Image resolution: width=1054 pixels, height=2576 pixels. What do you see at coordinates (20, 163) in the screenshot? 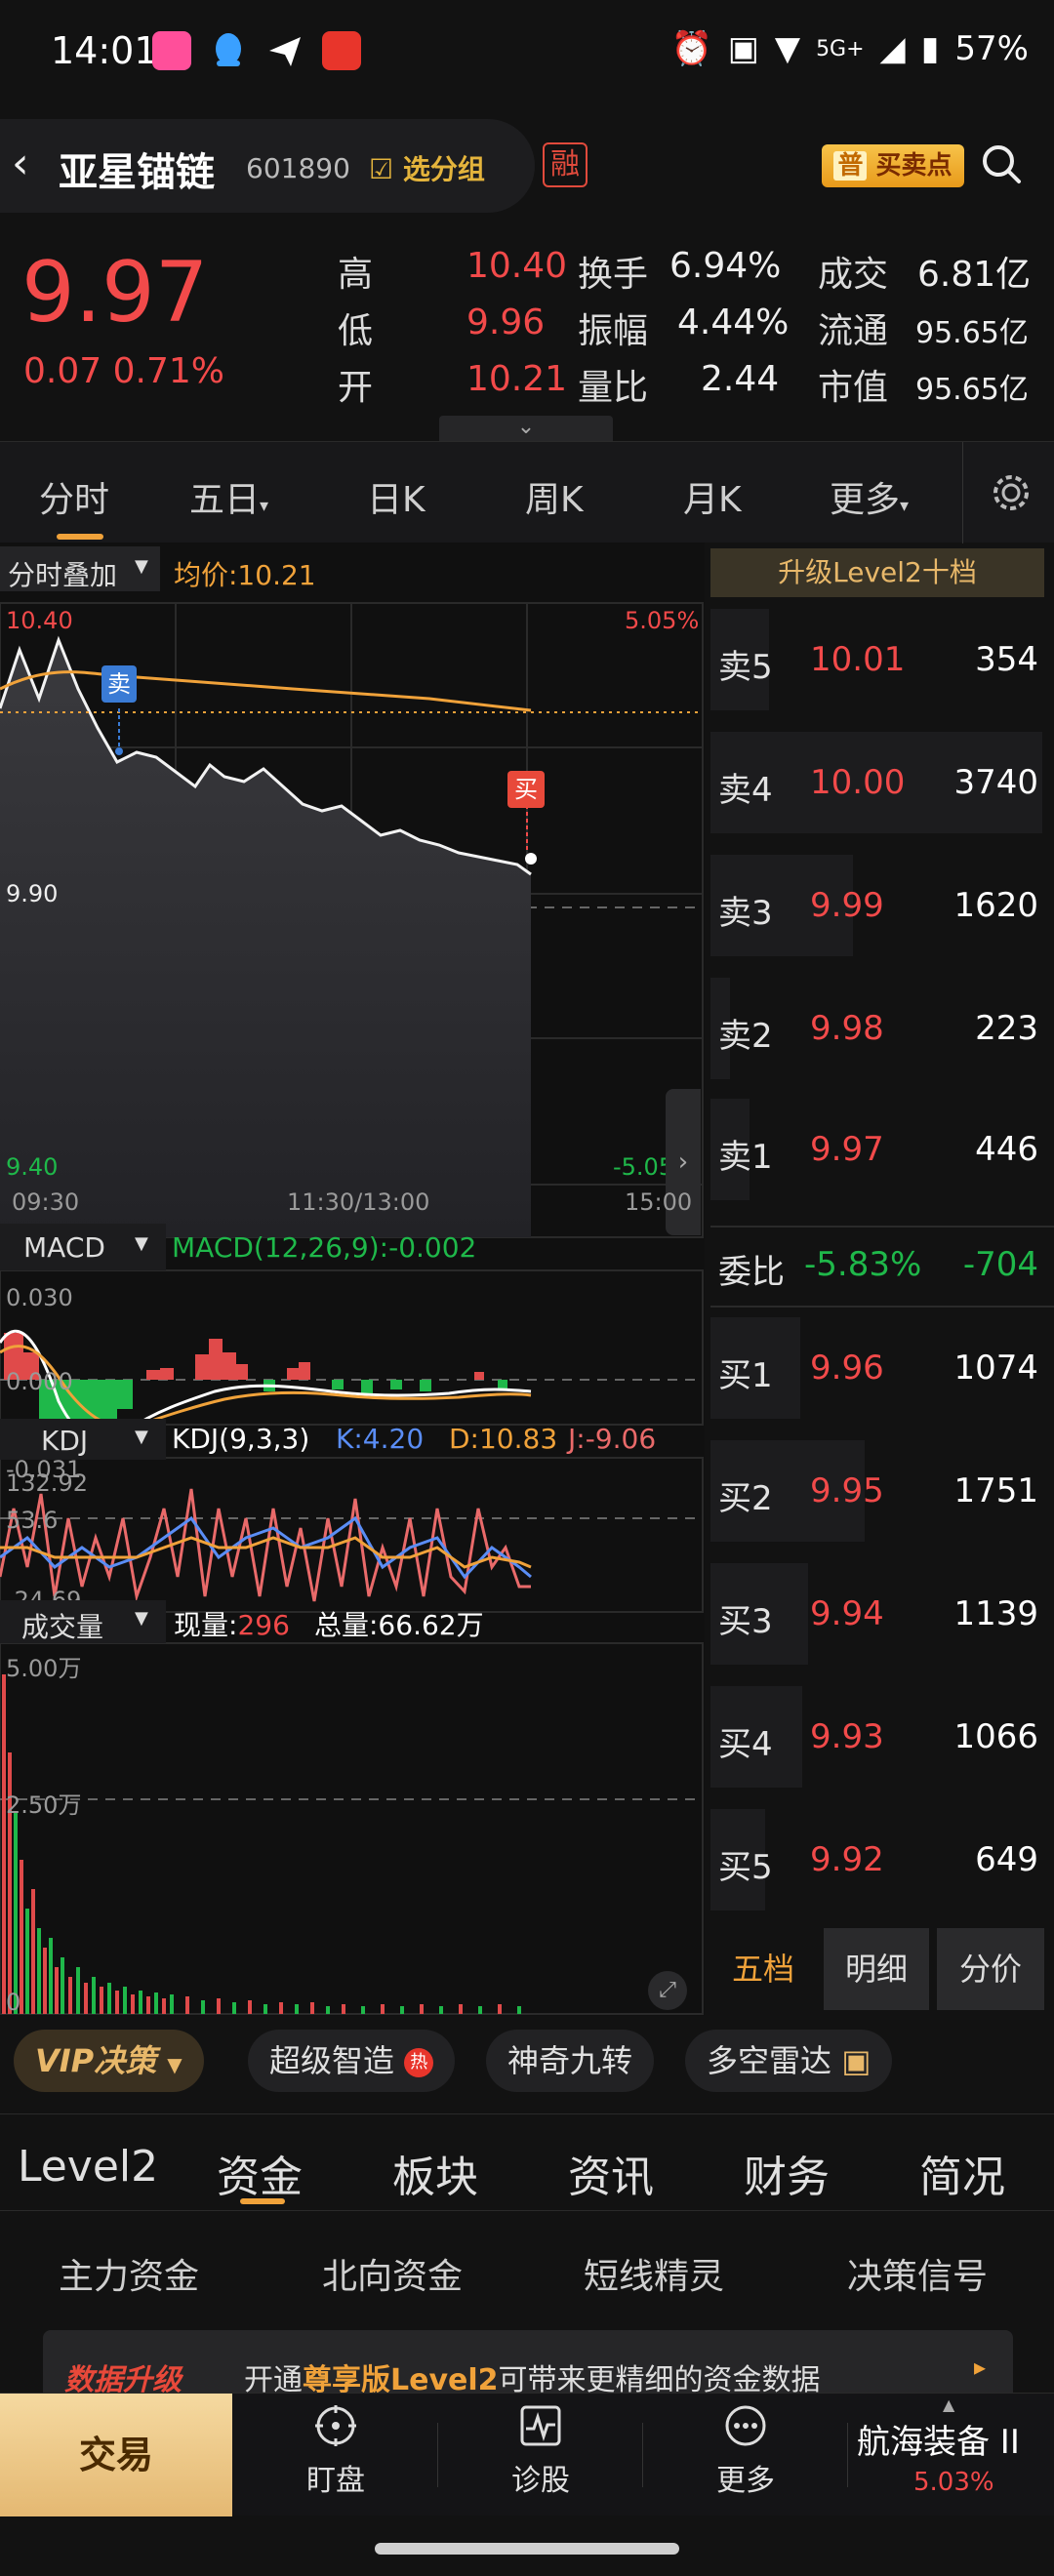
I see `back-arrow-icon: ‹` at bounding box center [20, 163].